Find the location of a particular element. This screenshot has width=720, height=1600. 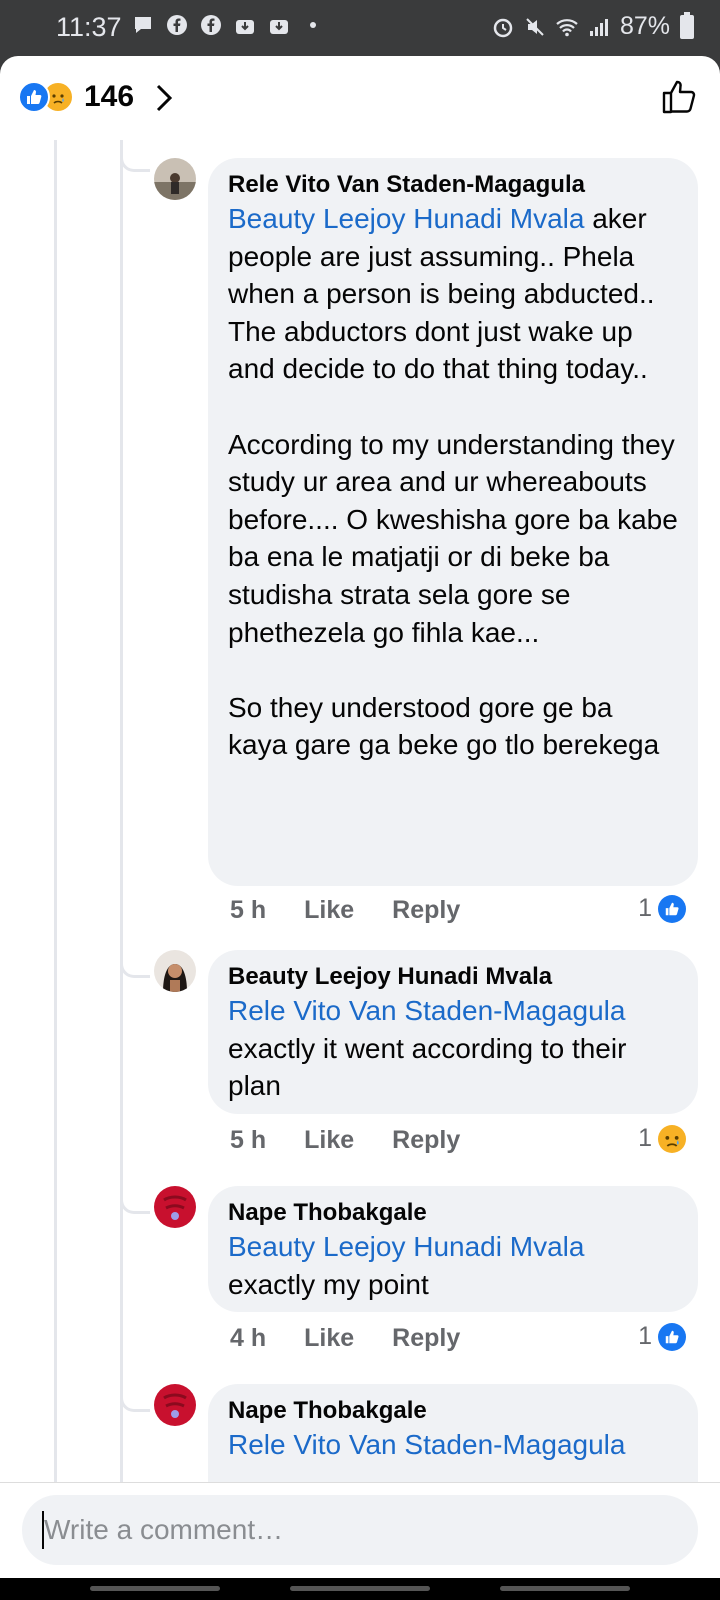

comment-text: Rele Vito Van Staden-Magagula is located at coordinates (453, 1445).